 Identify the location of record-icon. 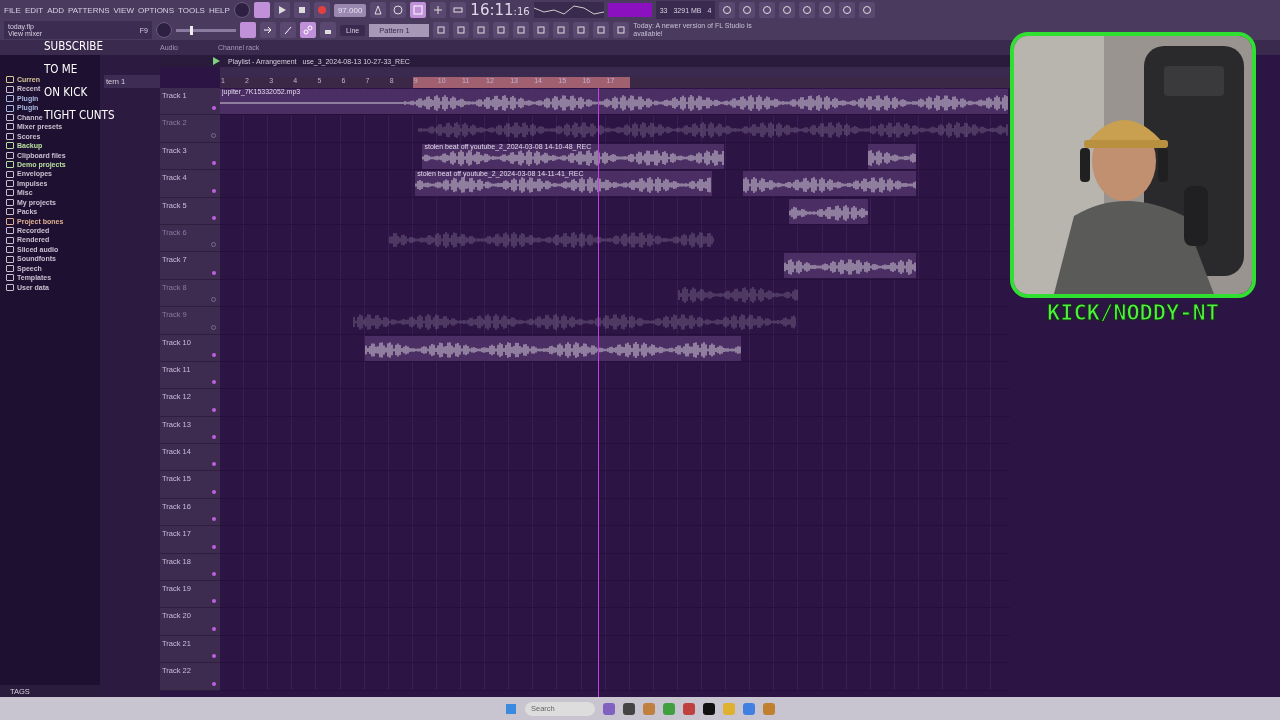
(321, 10).